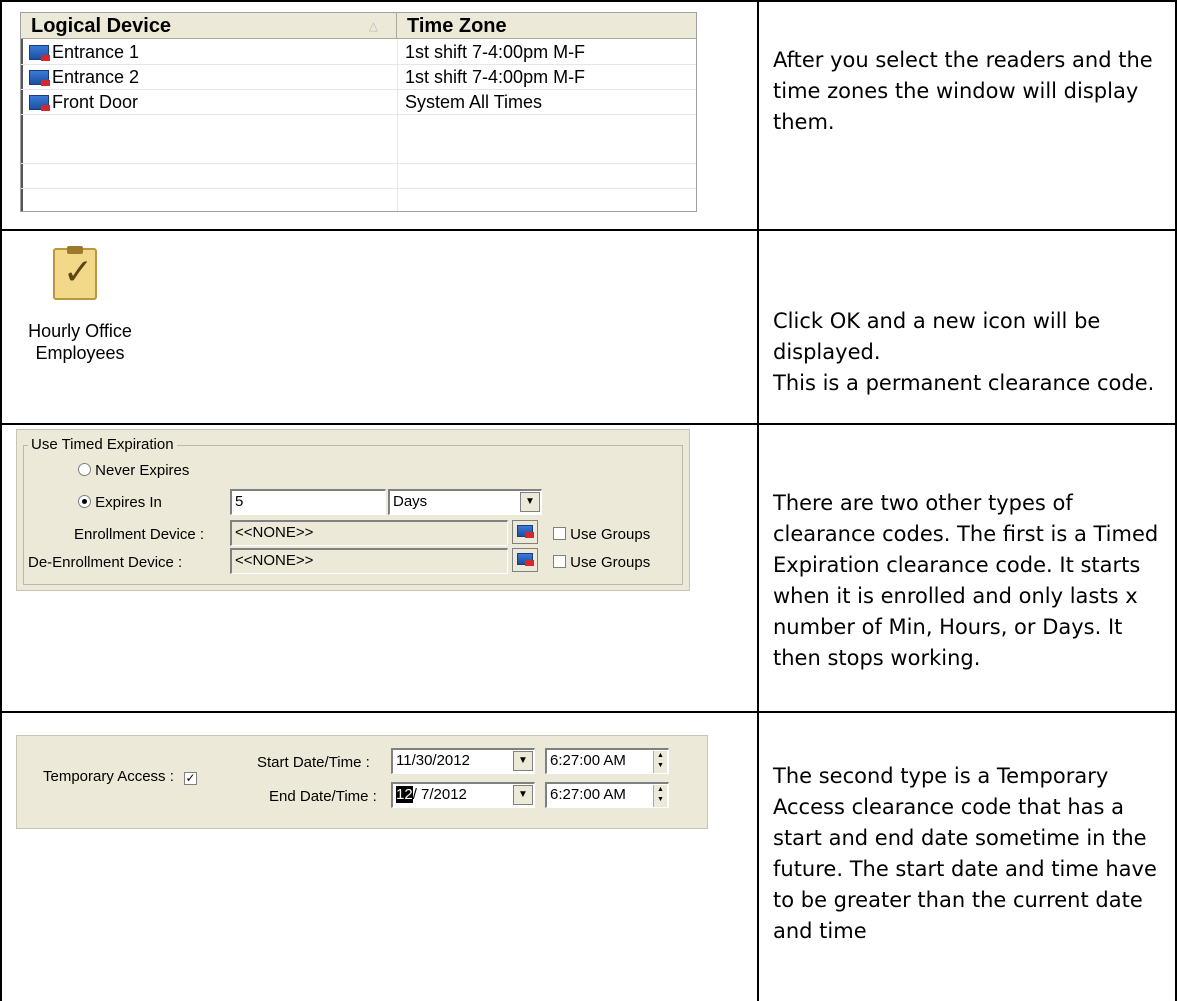  I want to click on de-enrollment-device-field: <<NONE>>, so click(369, 561).